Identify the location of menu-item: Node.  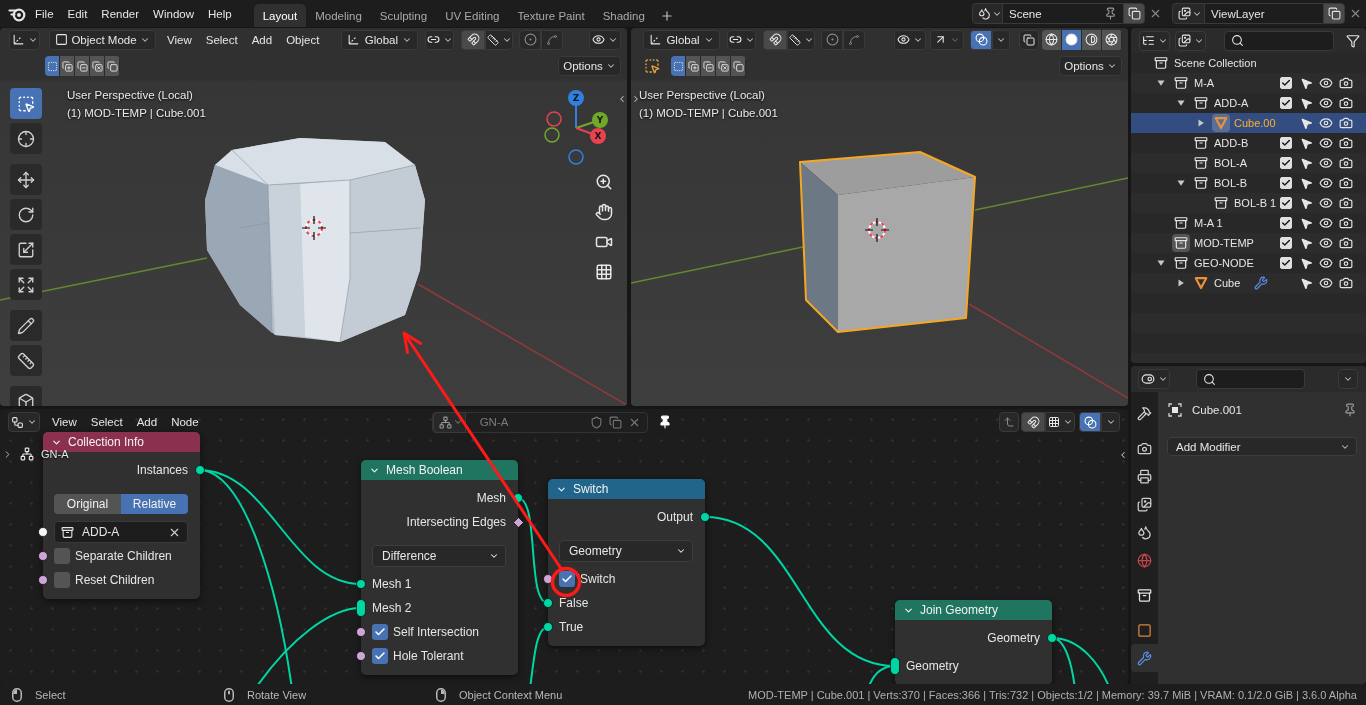
(185, 422).